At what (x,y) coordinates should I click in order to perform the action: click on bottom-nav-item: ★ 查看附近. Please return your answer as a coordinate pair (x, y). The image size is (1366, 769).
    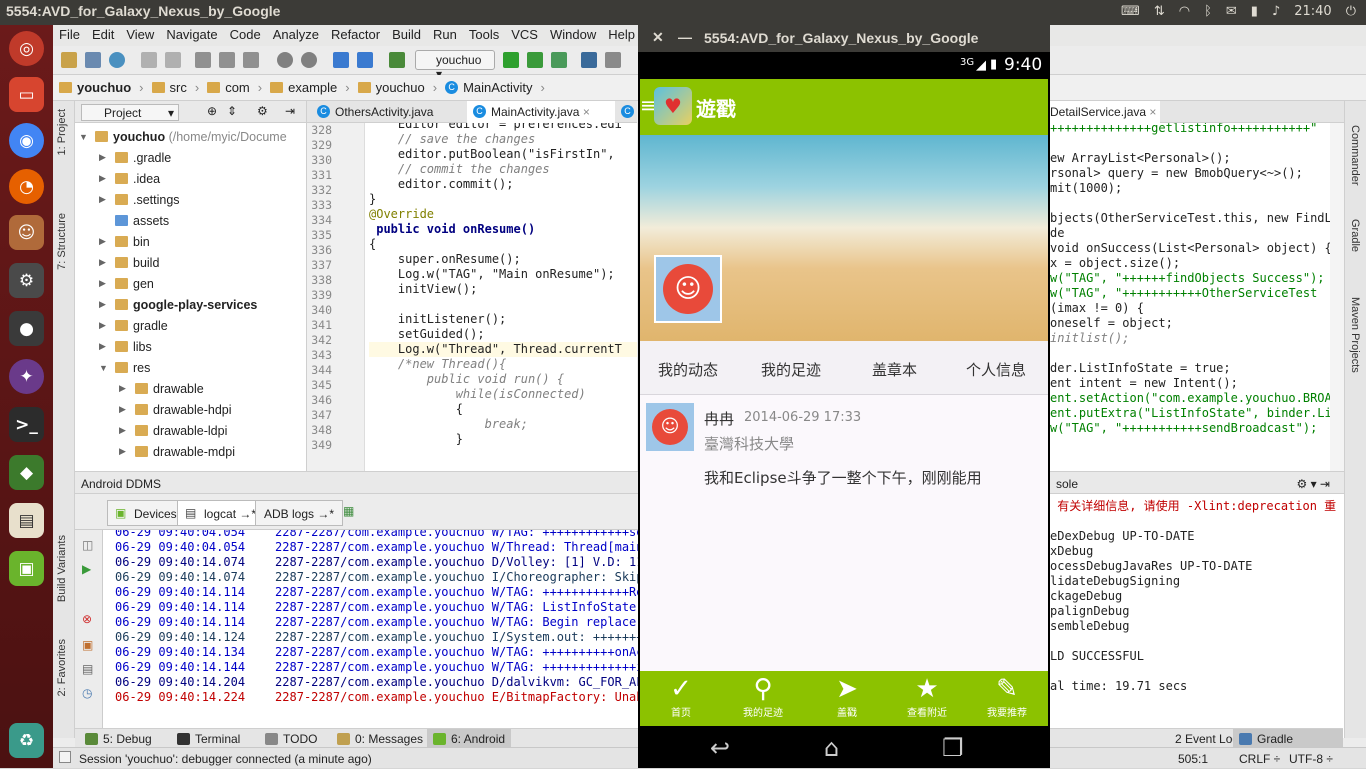
    Looking at the image, I should click on (927, 698).